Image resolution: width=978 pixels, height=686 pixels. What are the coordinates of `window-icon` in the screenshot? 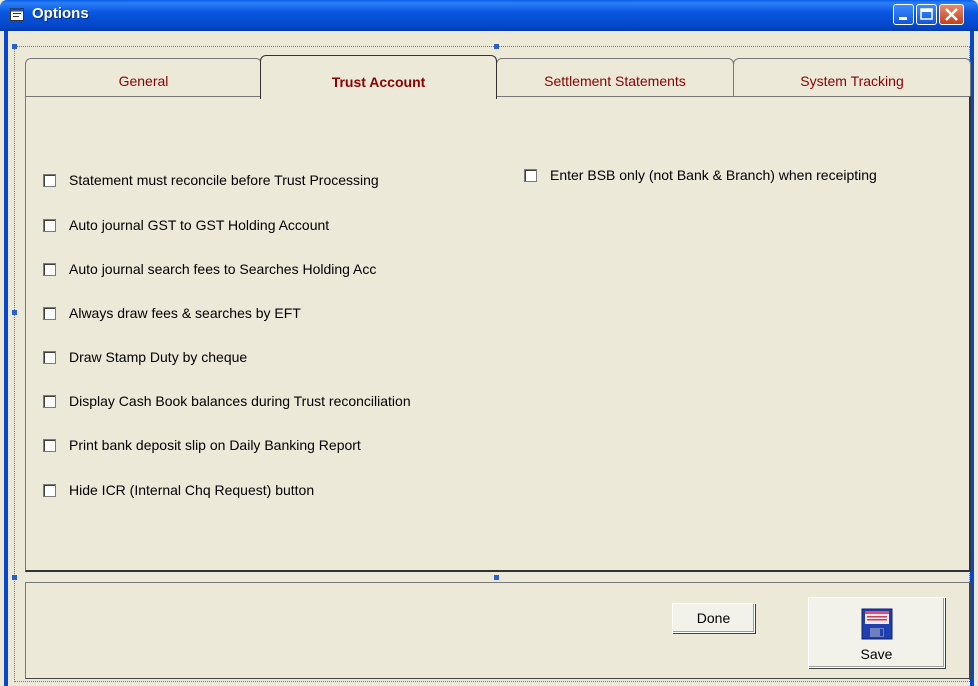 It's located at (17, 14).